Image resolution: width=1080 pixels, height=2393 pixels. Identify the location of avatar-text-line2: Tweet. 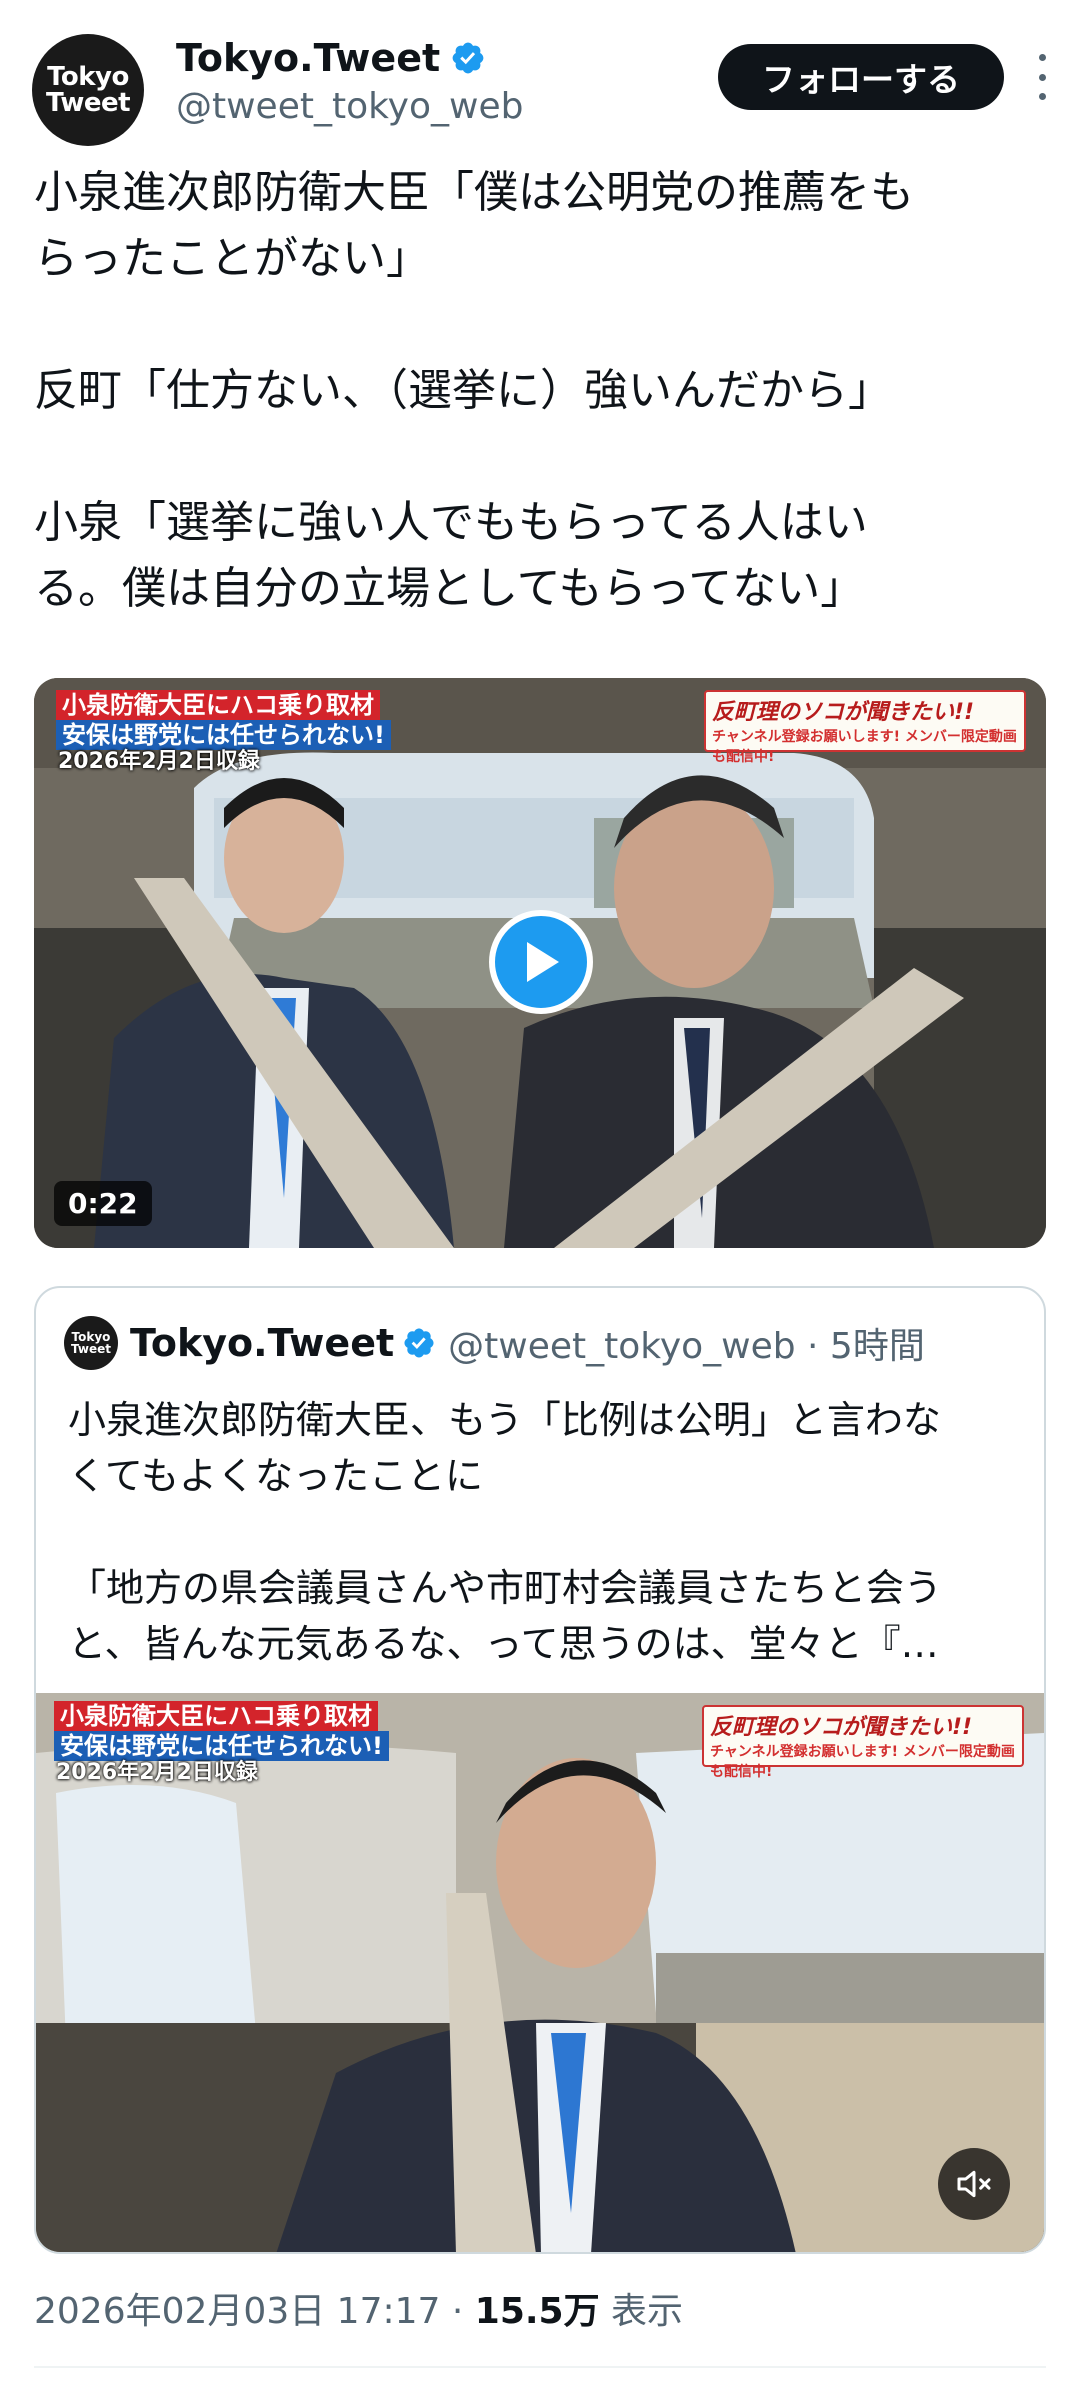
(88, 103).